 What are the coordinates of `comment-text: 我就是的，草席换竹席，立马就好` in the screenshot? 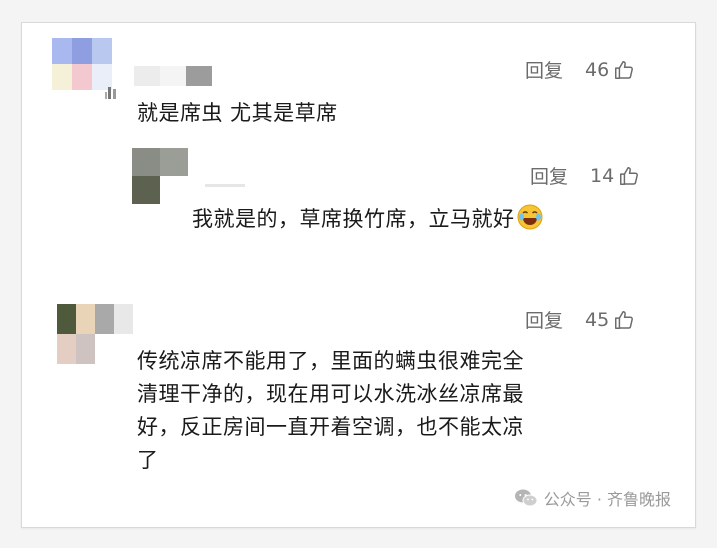 It's located at (367, 219).